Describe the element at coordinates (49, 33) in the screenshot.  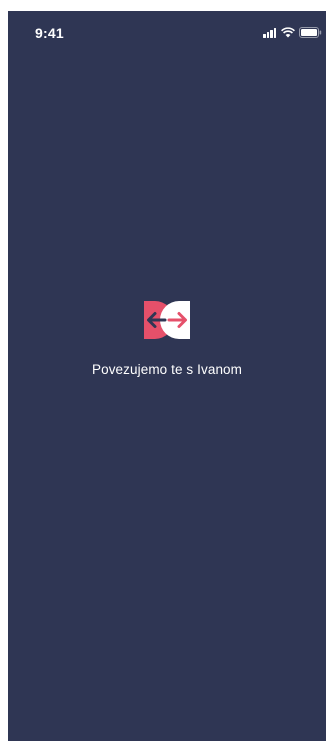
I see `status-time: 9:41` at that location.